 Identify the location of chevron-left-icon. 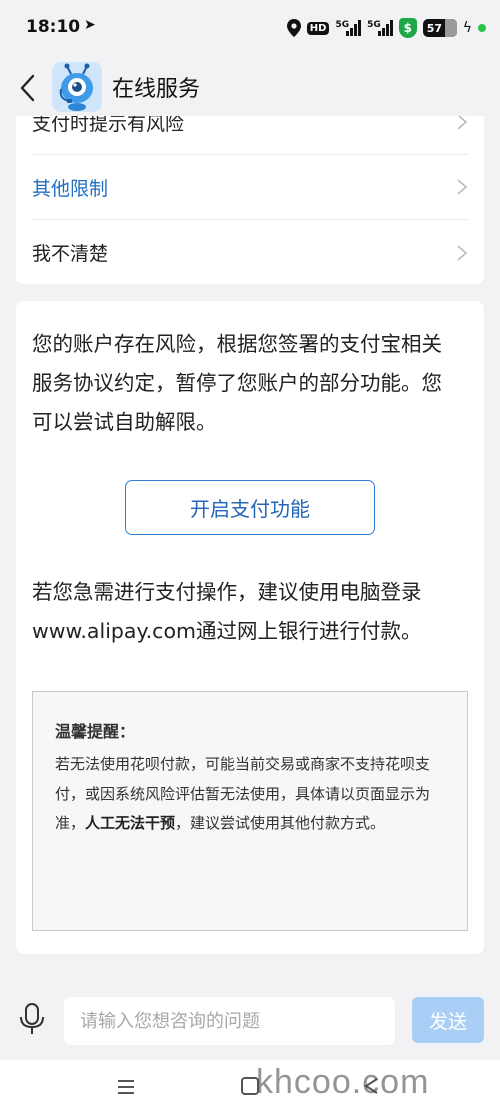
(27, 88).